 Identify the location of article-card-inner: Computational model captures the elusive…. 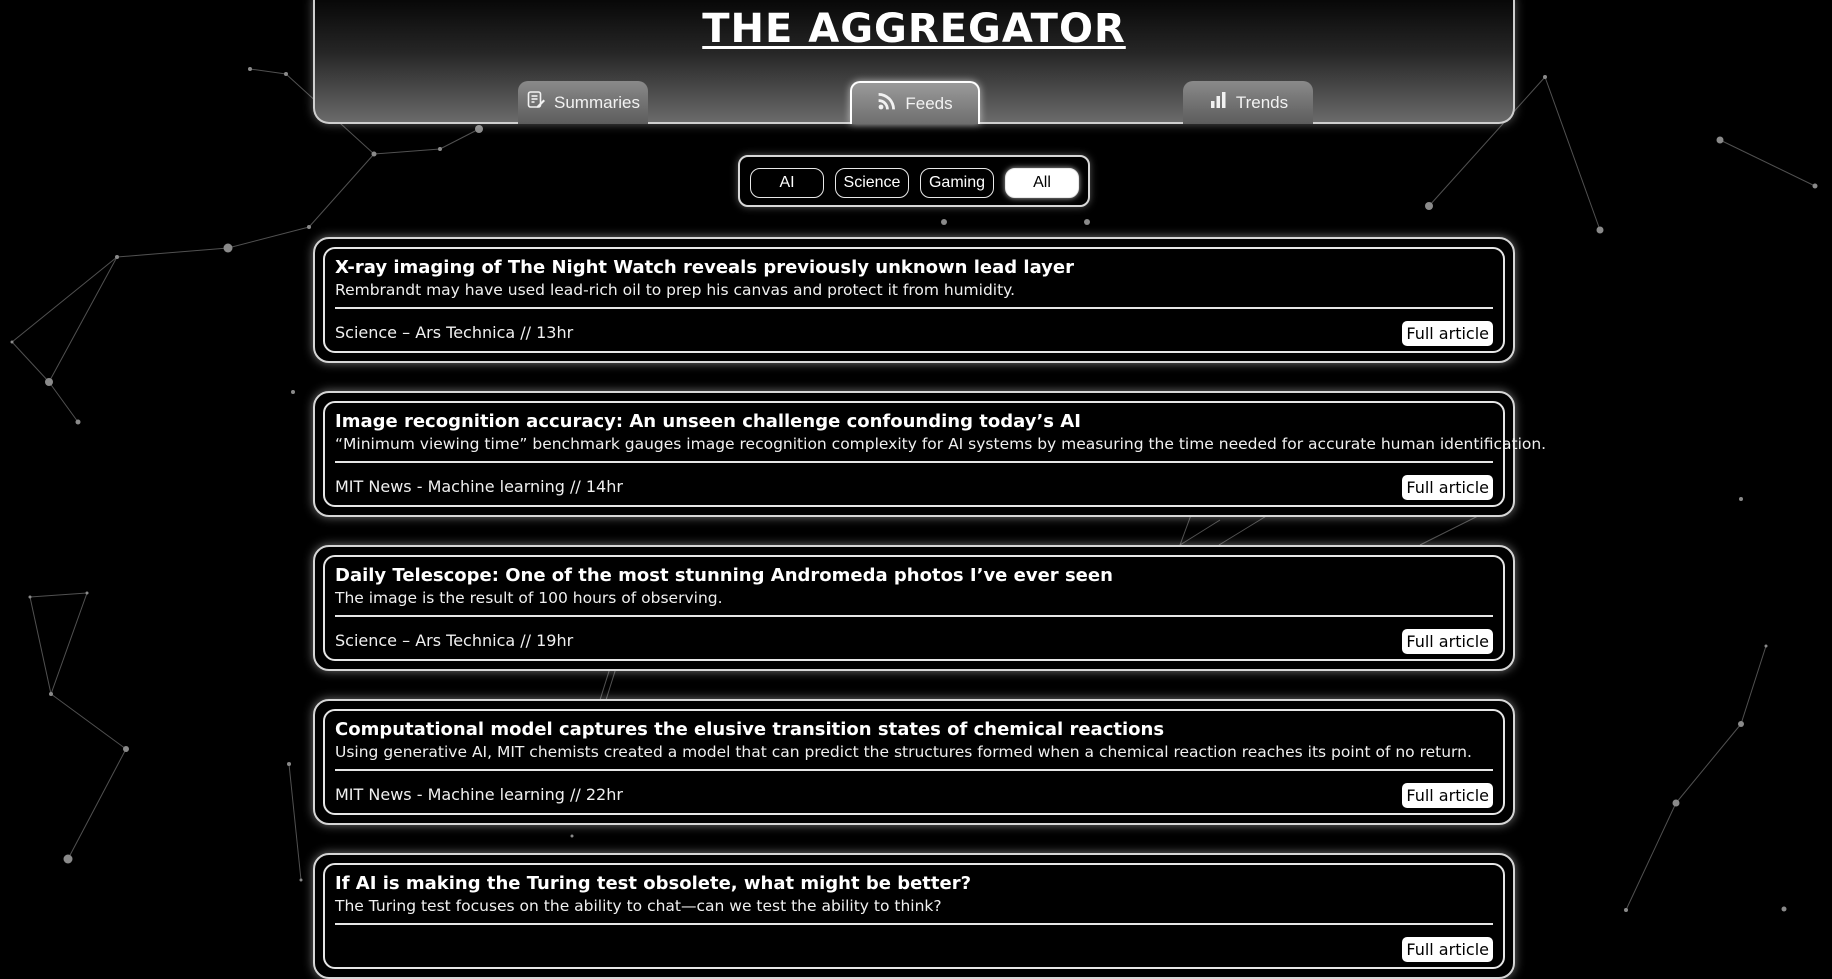
(914, 762).